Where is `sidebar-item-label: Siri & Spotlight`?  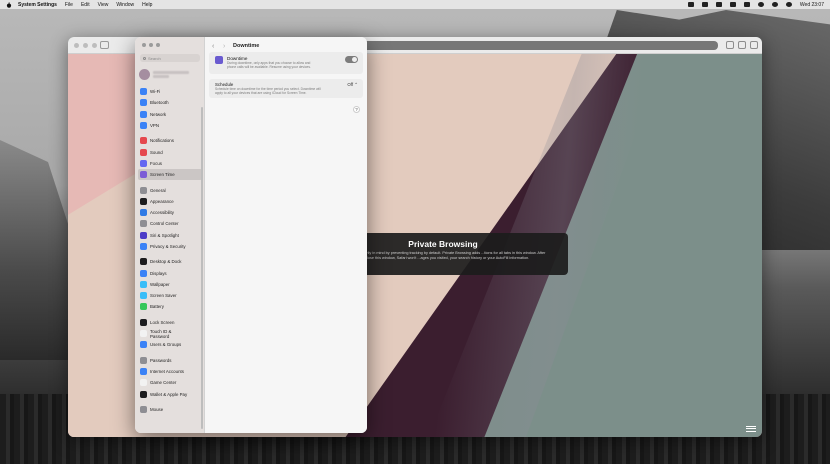
sidebar-item-label: Siri & Spotlight is located at coordinates (164, 235).